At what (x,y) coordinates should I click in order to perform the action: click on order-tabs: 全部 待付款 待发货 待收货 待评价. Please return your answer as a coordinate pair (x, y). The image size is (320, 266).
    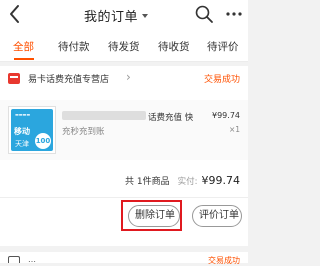
    Looking at the image, I should click on (124, 46).